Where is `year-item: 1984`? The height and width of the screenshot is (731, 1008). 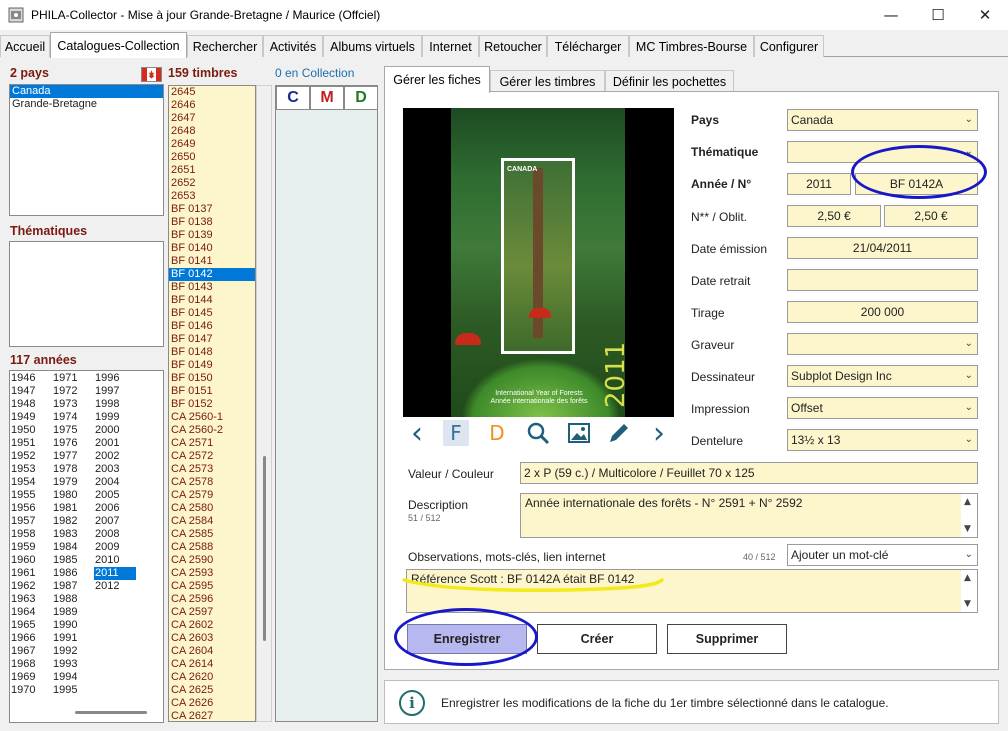
year-item: 1984 is located at coordinates (65, 547).